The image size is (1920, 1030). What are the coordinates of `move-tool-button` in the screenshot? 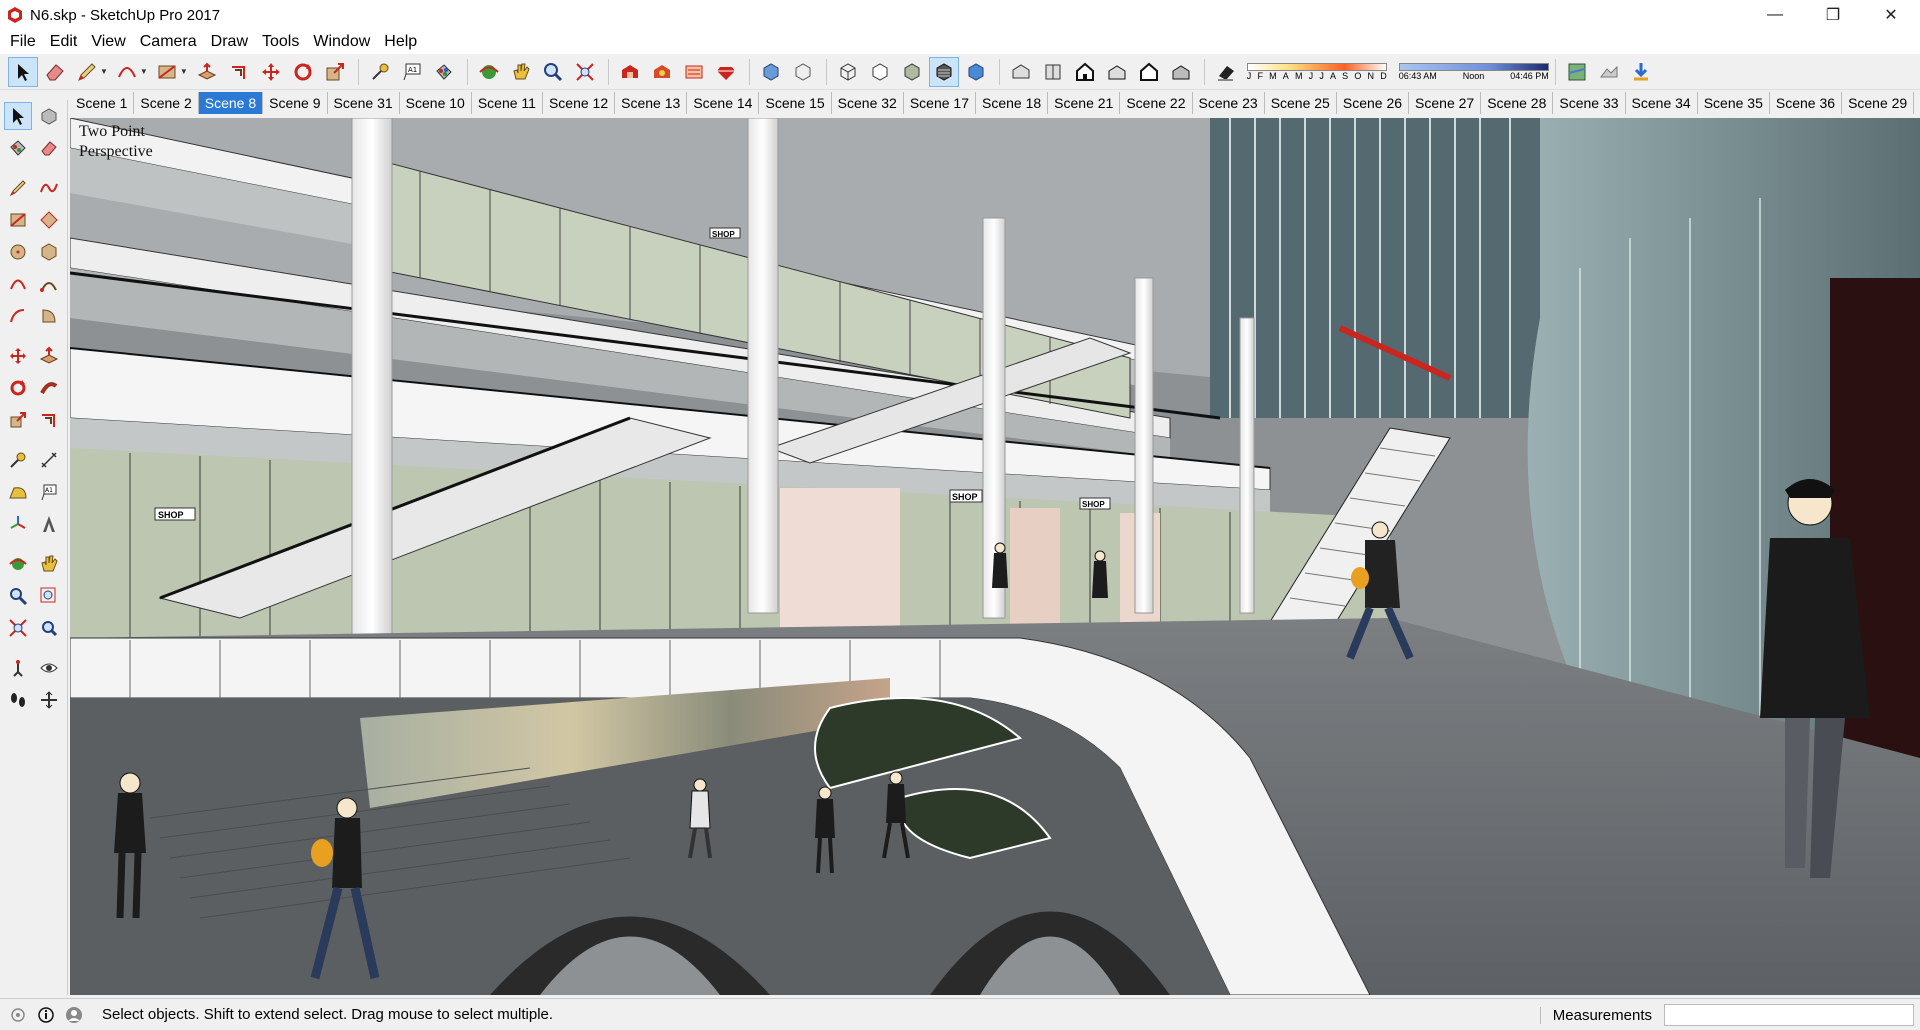 It's located at (18, 356).